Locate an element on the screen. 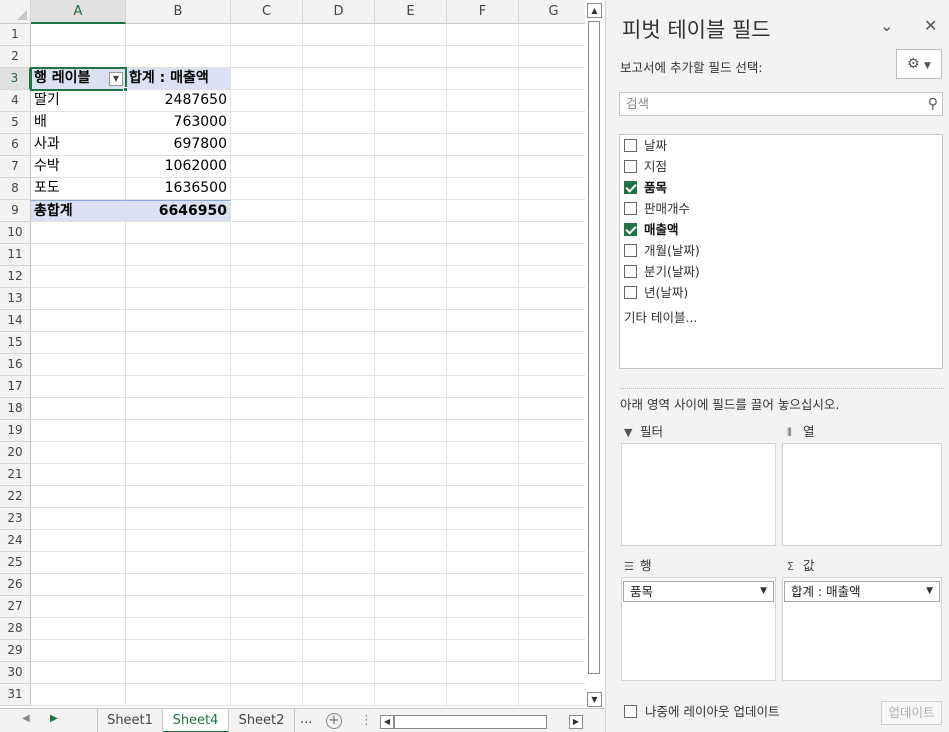 This screenshot has width=949, height=732. tab-sheet2: Sheet2 is located at coordinates (262, 720).